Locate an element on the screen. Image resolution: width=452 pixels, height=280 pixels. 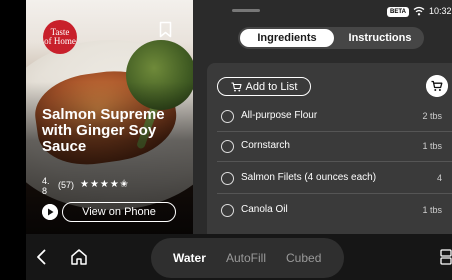
rating-count: (57) is located at coordinates (66, 185).